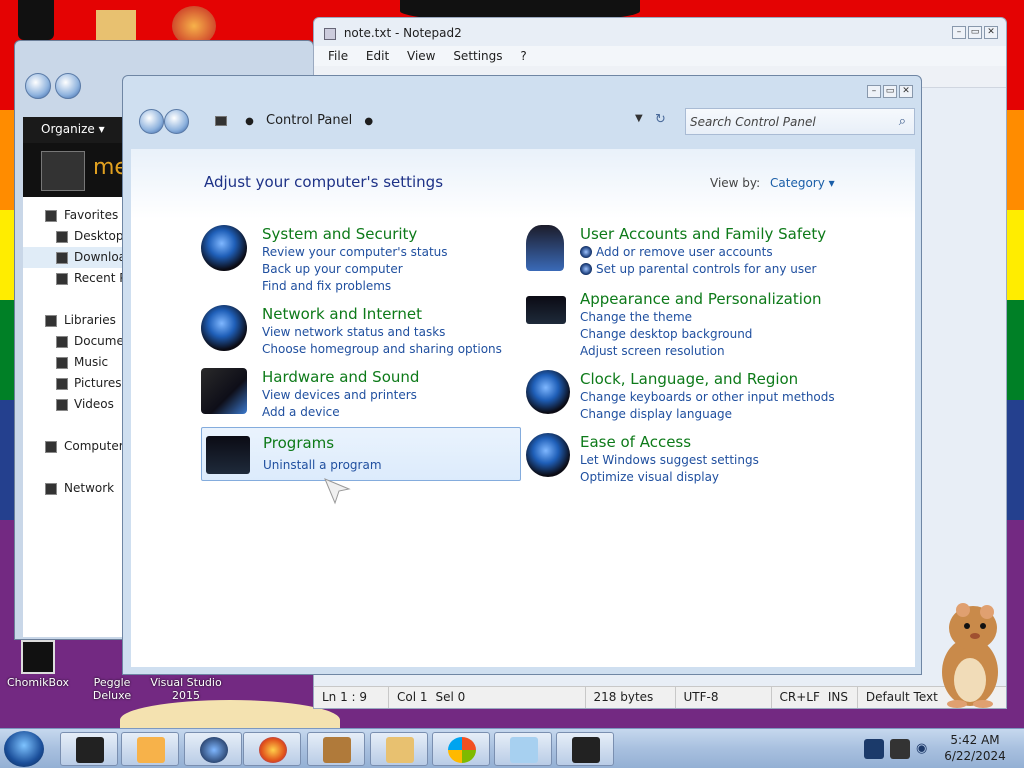  I want to click on breadcrumb: ● Control Panel ●, so click(298, 120).